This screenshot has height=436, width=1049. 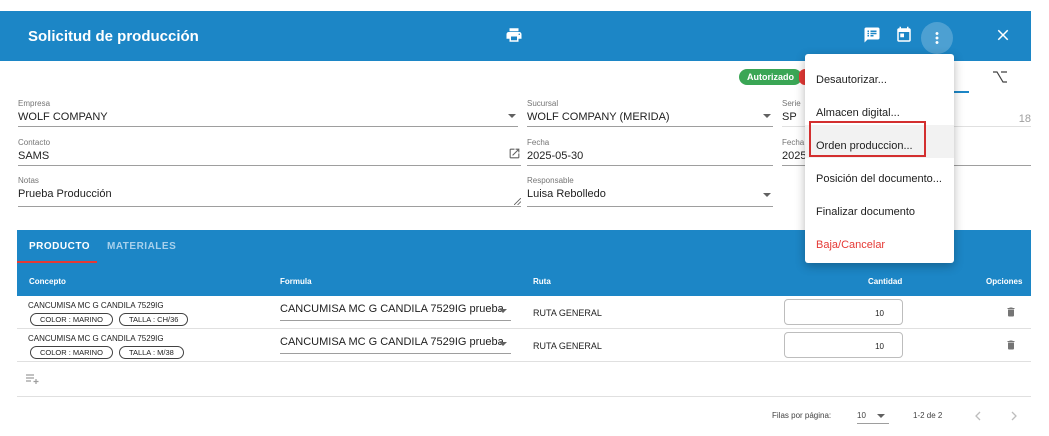 What do you see at coordinates (879, 207) in the screenshot?
I see `menu-item-finalizar-documento: Finalizar documento` at bounding box center [879, 207].